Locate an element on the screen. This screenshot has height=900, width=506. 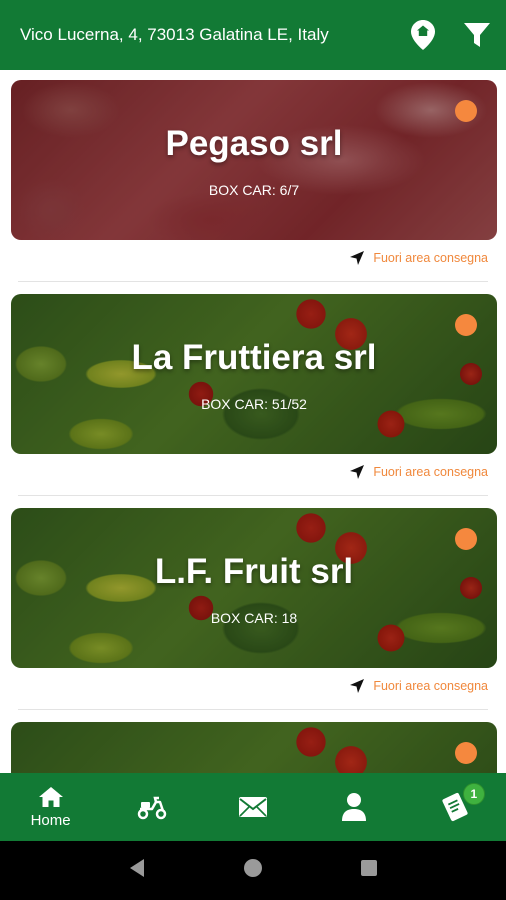
box-car-count: BOX CAR: 51/52 is located at coordinates (254, 404).